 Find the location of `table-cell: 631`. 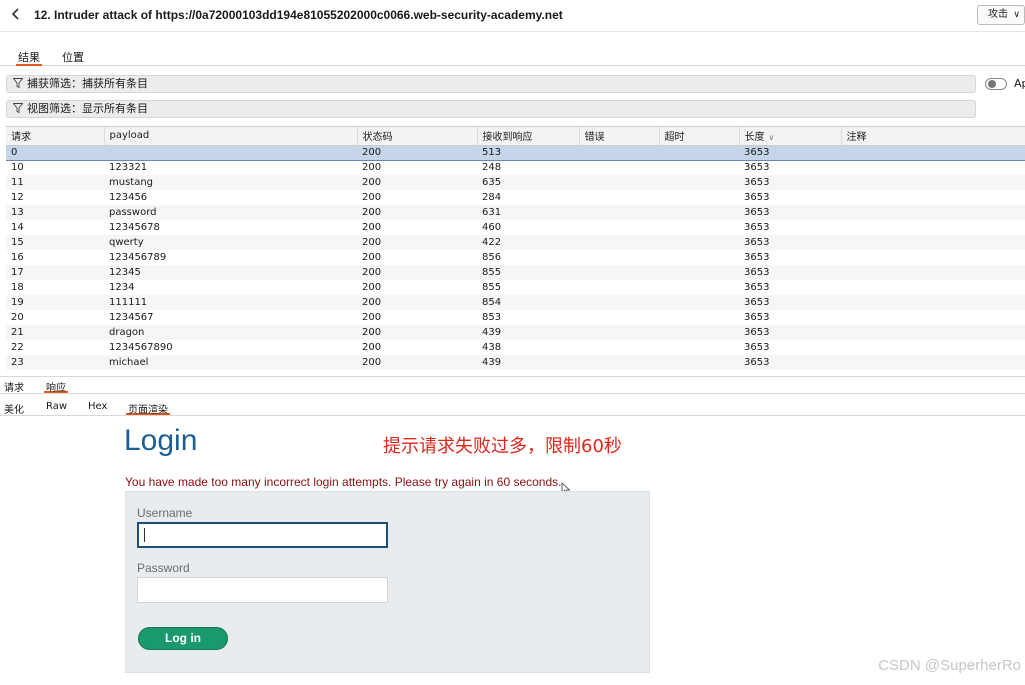

table-cell: 631 is located at coordinates (528, 212).